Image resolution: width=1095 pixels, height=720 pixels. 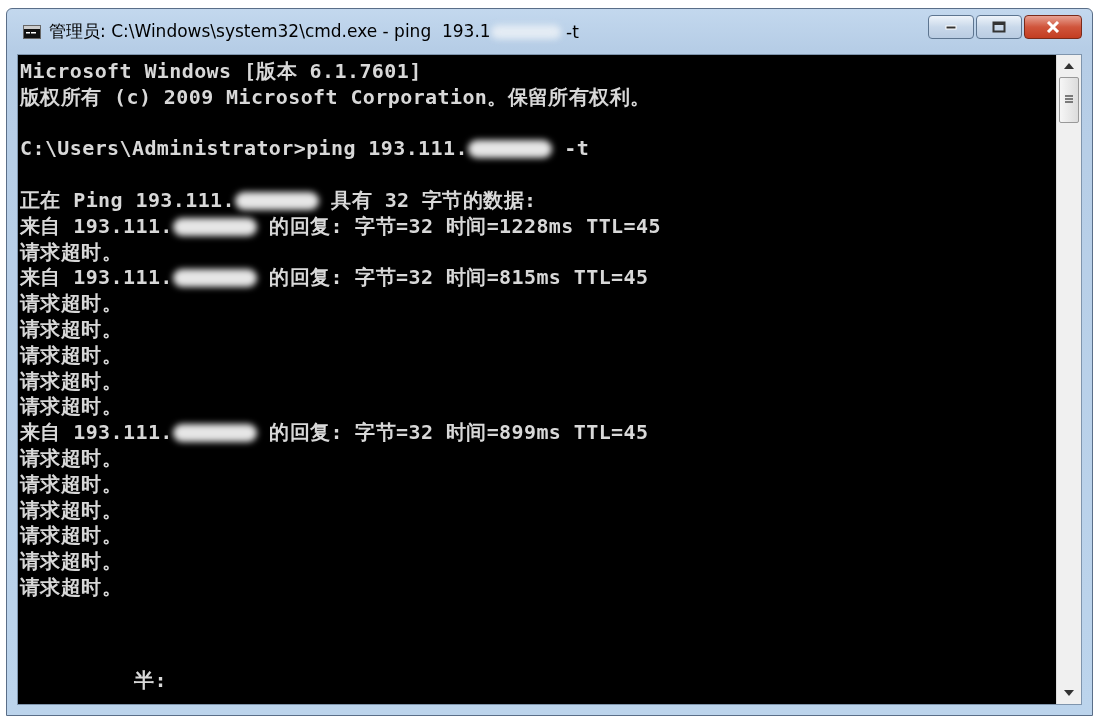 I want to click on minimize-icon, so click(x=951, y=27).